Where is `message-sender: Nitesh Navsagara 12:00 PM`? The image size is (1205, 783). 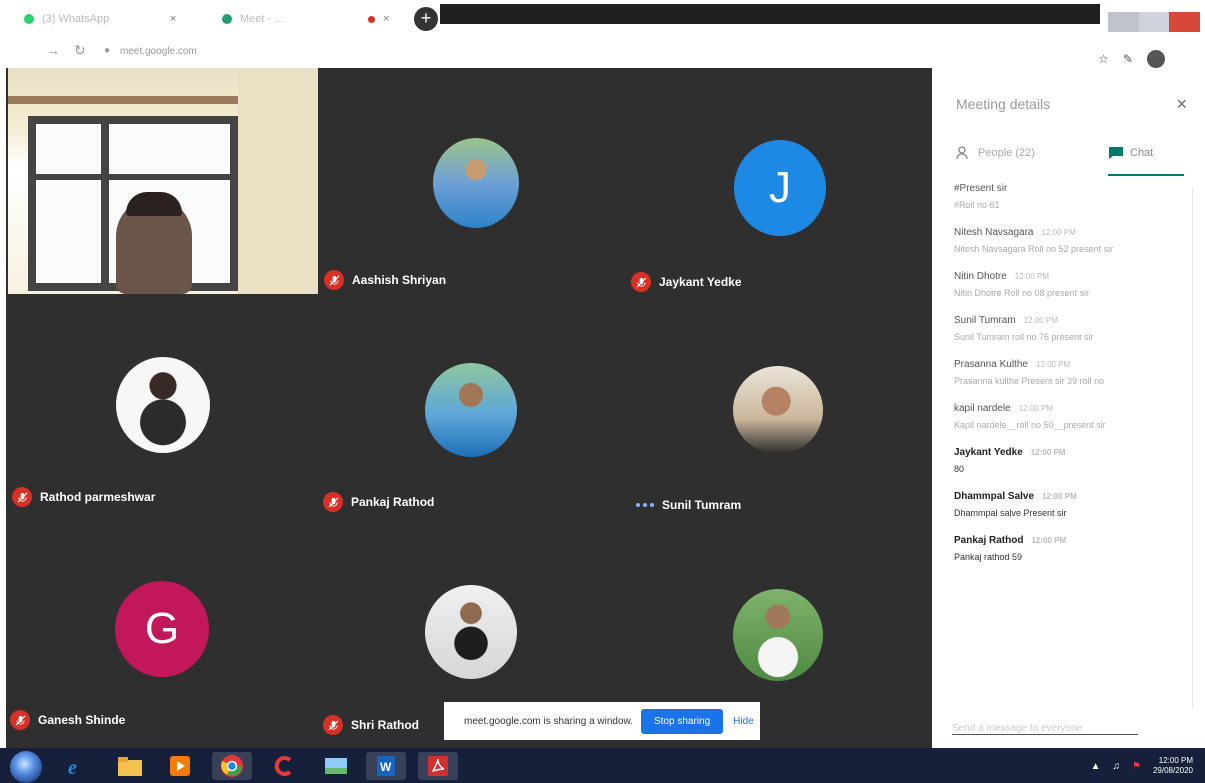
message-sender: Nitesh Navsagara 12:00 PM is located at coordinates (1015, 232).